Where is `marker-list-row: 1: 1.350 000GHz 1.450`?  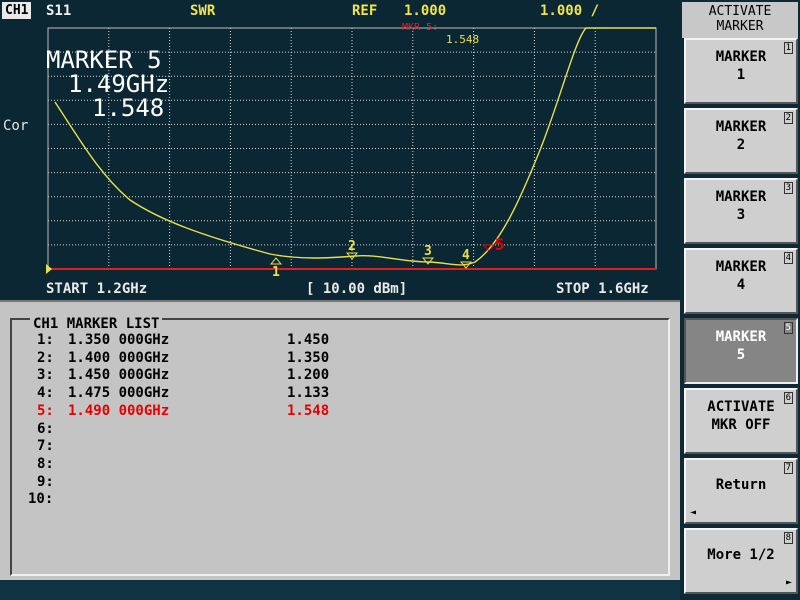 marker-list-row: 1: 1.350 000GHz 1.450 is located at coordinates (183, 340).